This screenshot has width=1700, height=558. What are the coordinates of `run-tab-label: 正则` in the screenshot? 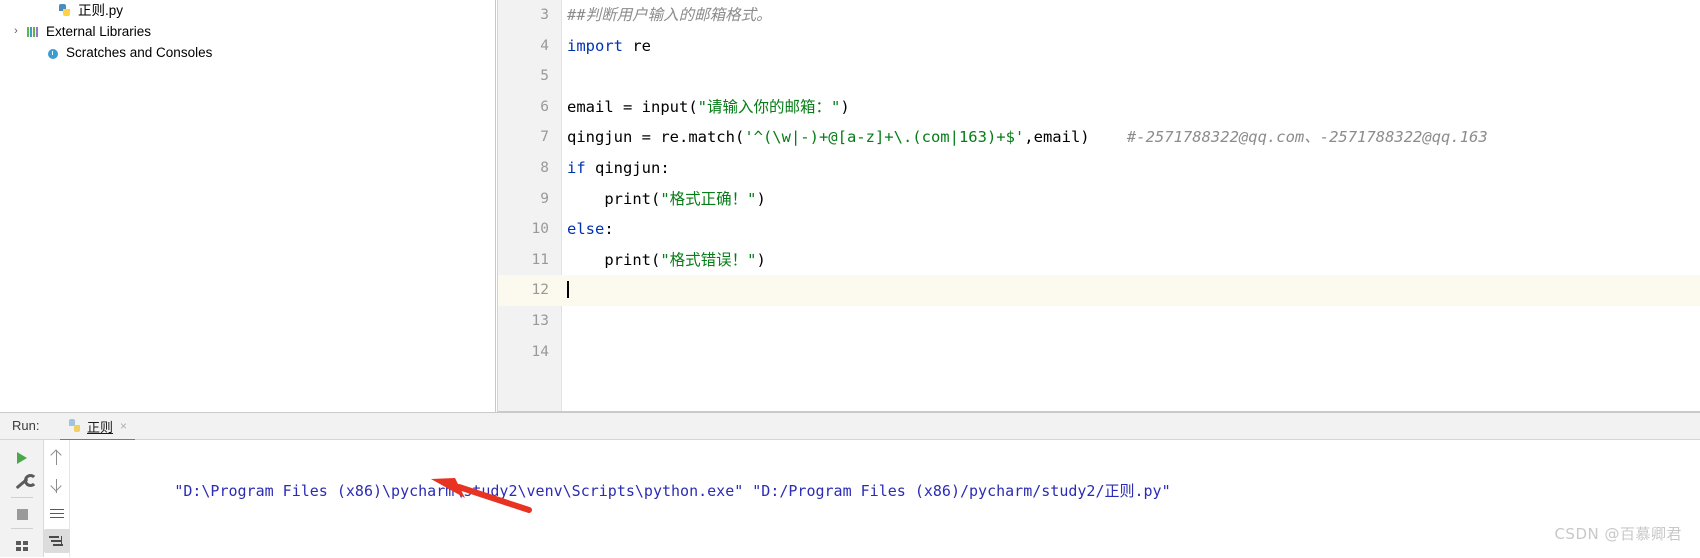 It's located at (100, 427).